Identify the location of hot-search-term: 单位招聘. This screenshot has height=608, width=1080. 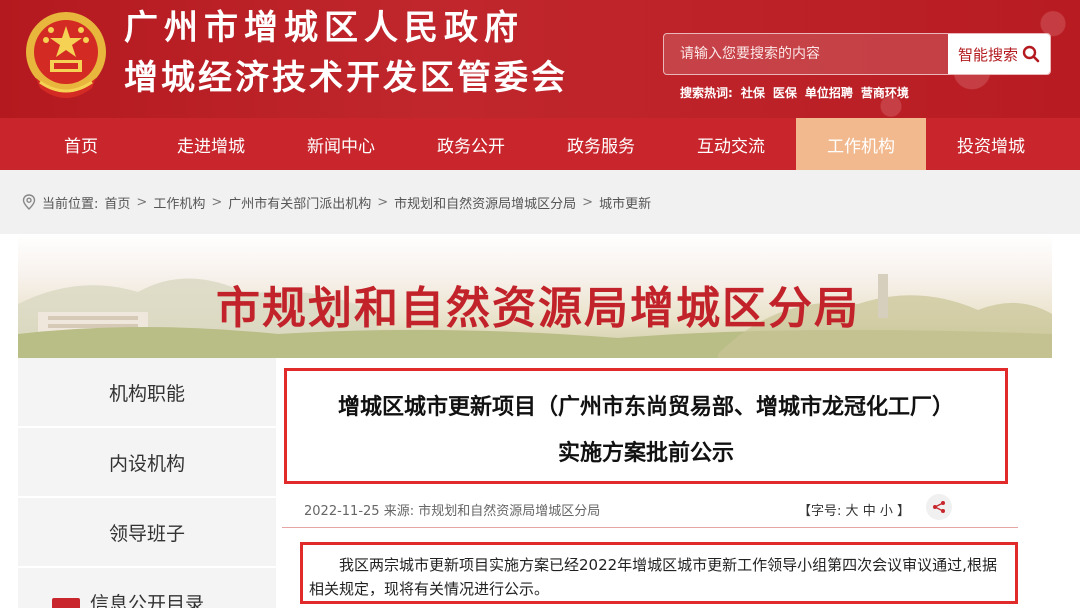
(829, 92).